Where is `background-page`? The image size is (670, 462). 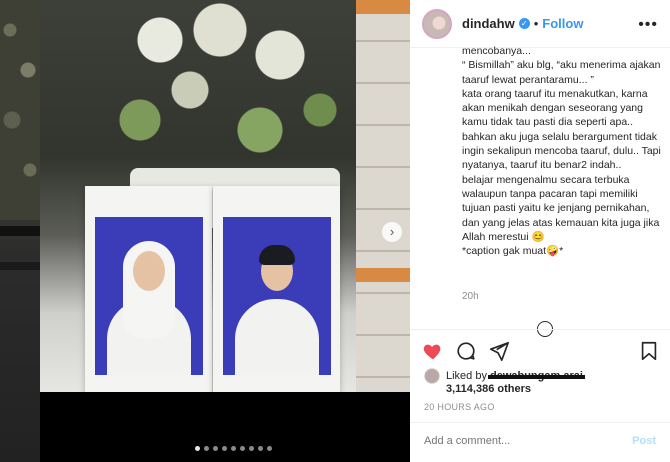
background-page is located at coordinates (20, 231).